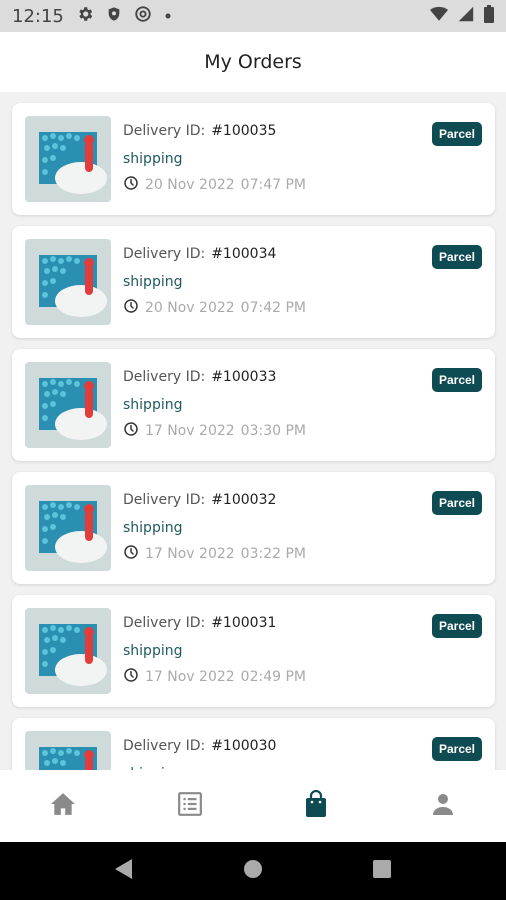 The height and width of the screenshot is (900, 506). What do you see at coordinates (143, 16) in the screenshot?
I see `at-sign-icon` at bounding box center [143, 16].